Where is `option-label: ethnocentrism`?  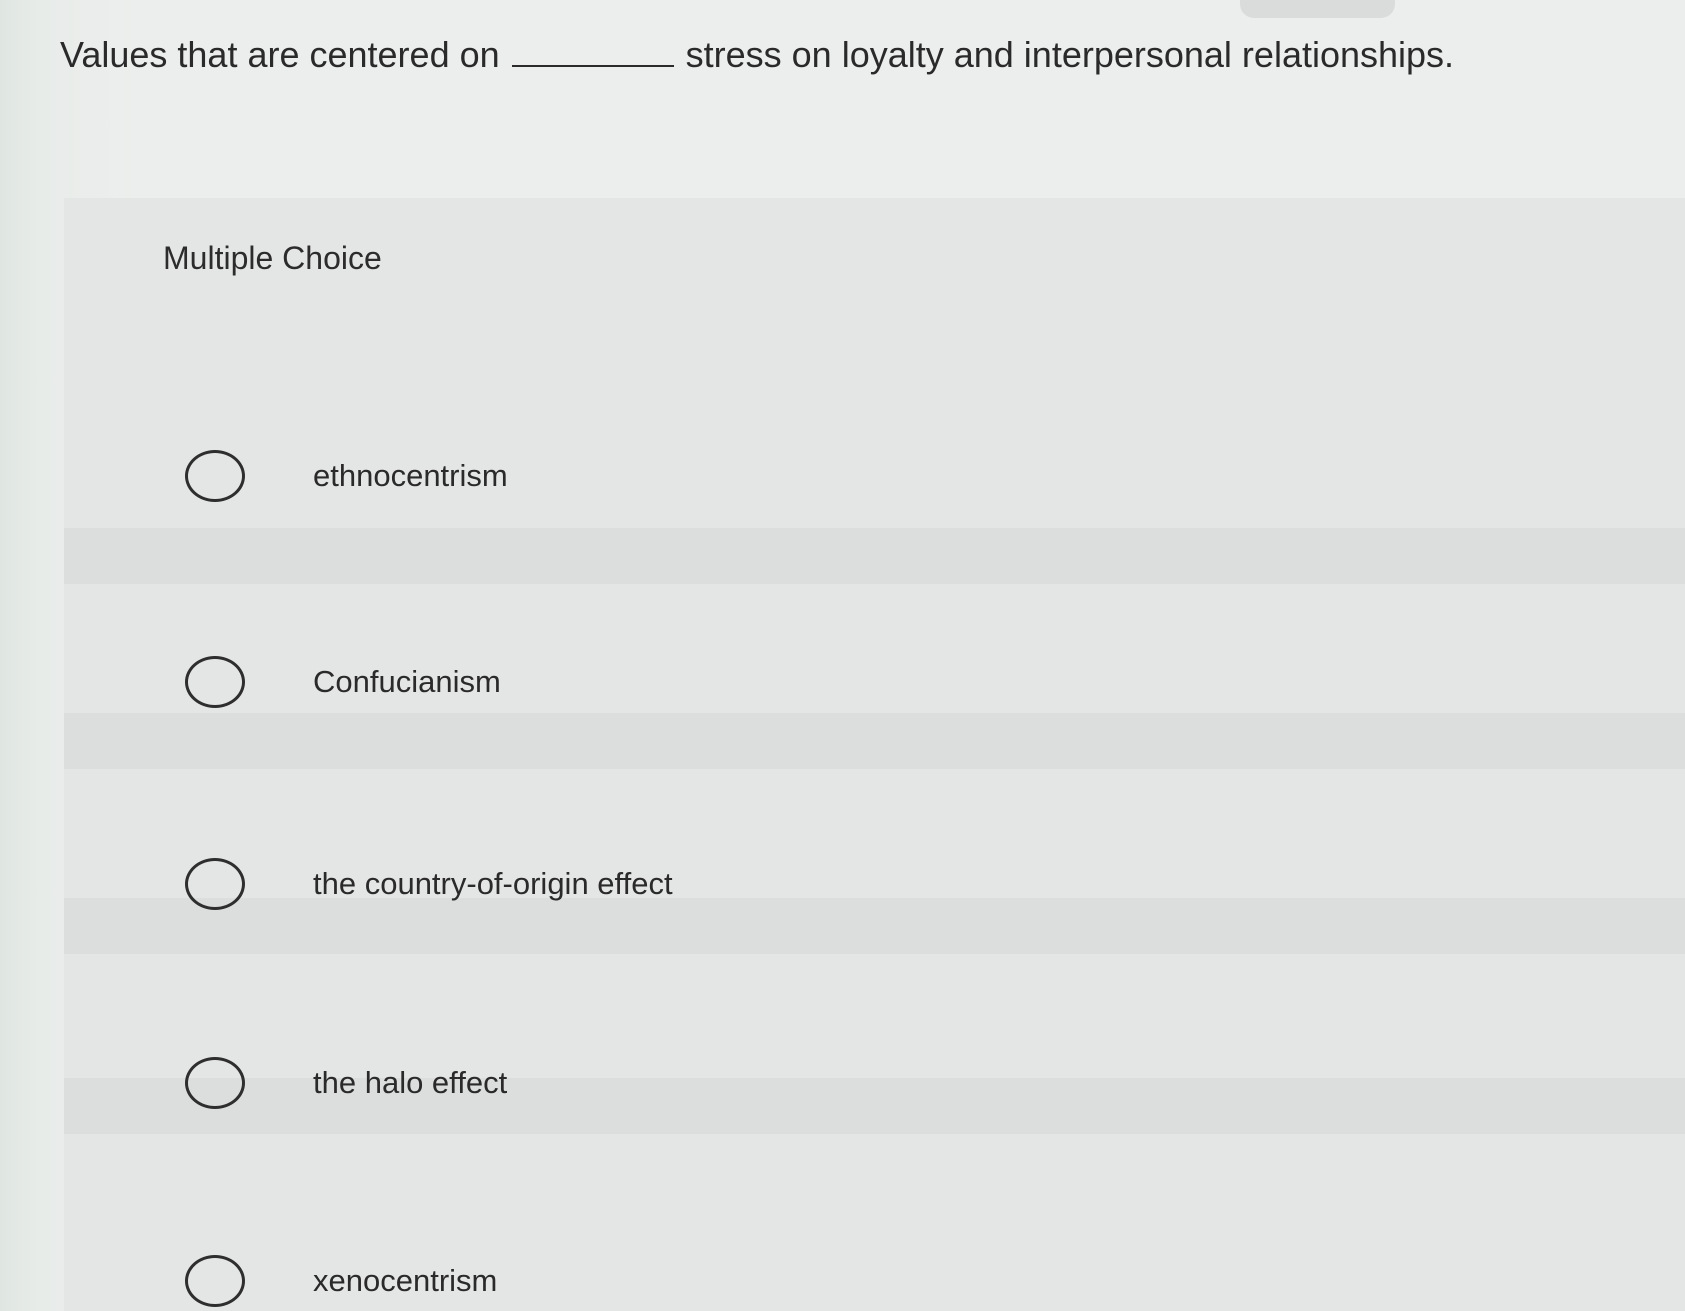
option-label: ethnocentrism is located at coordinates (410, 475).